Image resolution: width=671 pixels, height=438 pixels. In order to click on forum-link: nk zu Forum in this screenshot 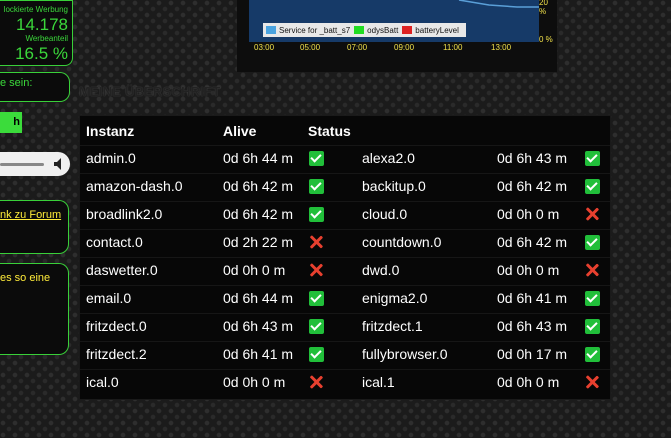, I will do `click(30, 215)`.